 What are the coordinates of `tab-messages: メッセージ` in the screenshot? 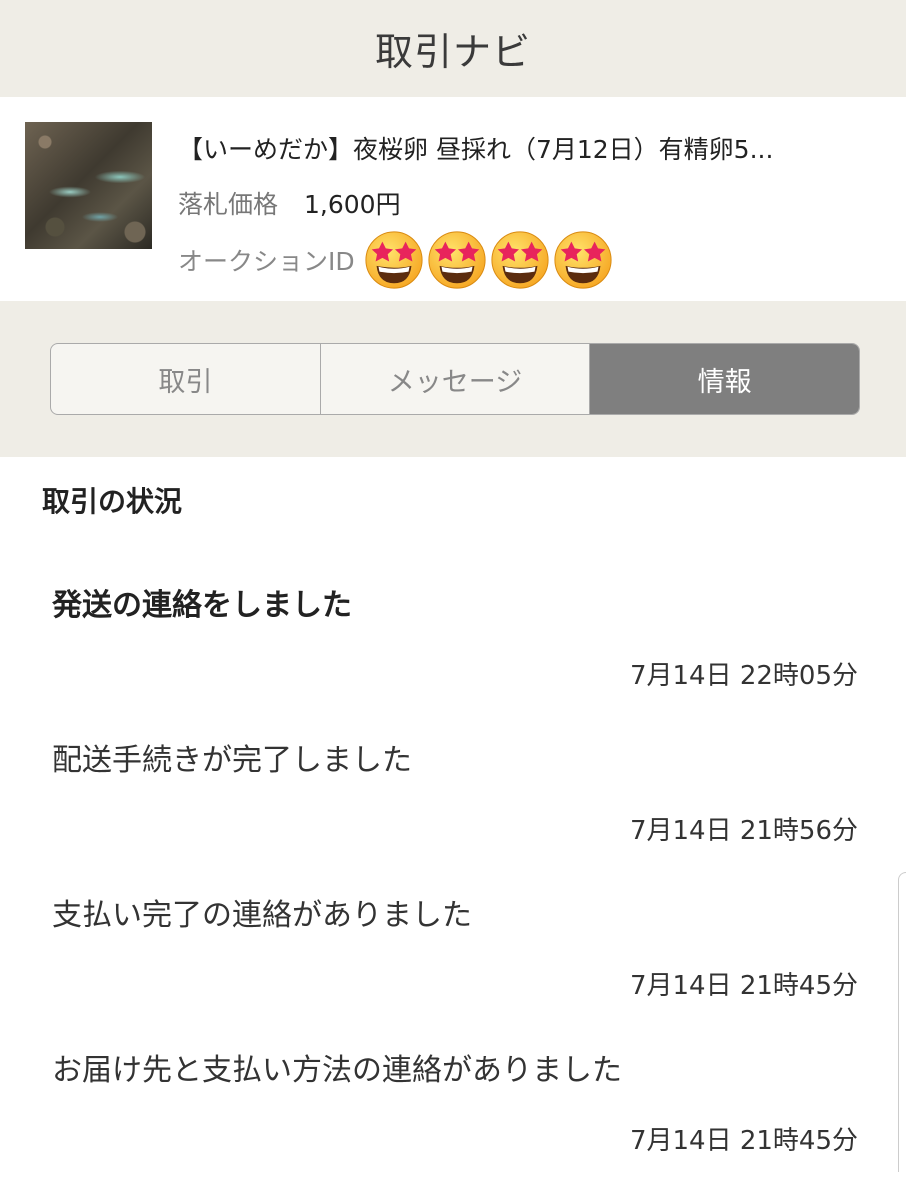 It's located at (454, 379).